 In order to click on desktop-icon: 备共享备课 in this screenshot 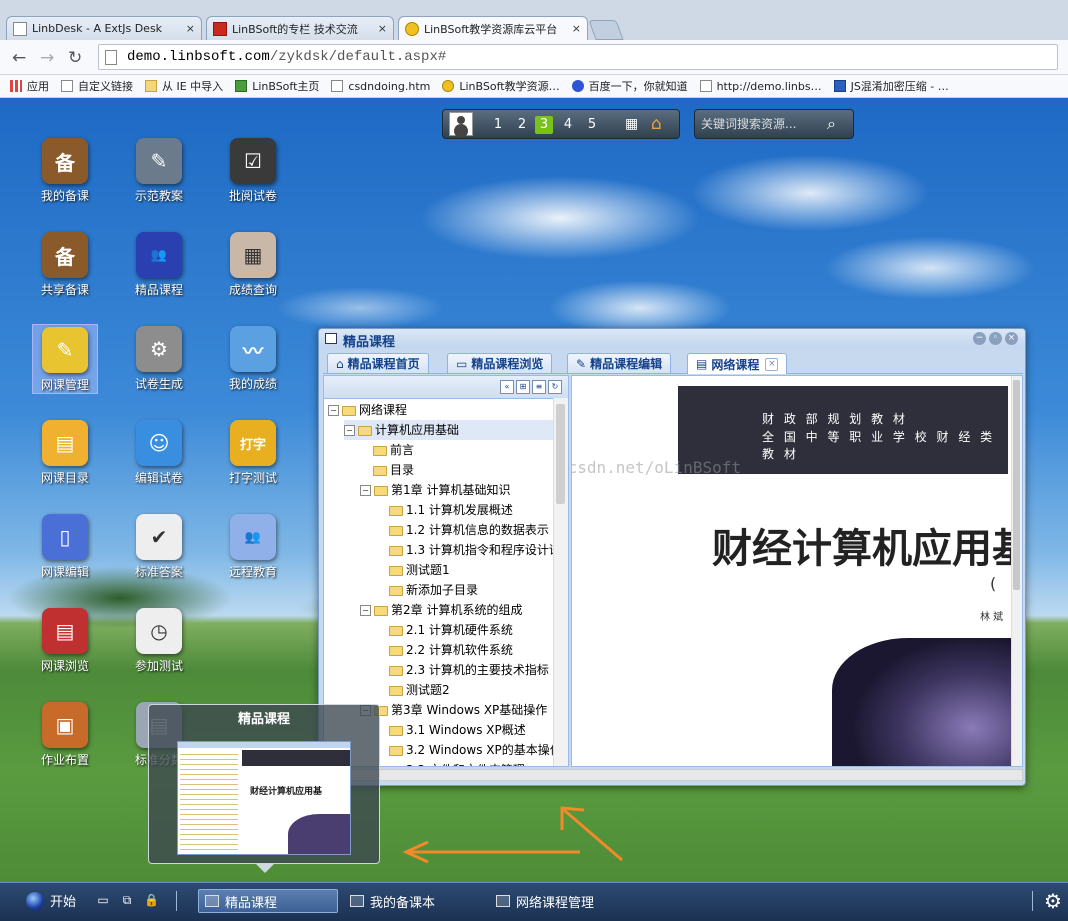, I will do `click(65, 264)`.